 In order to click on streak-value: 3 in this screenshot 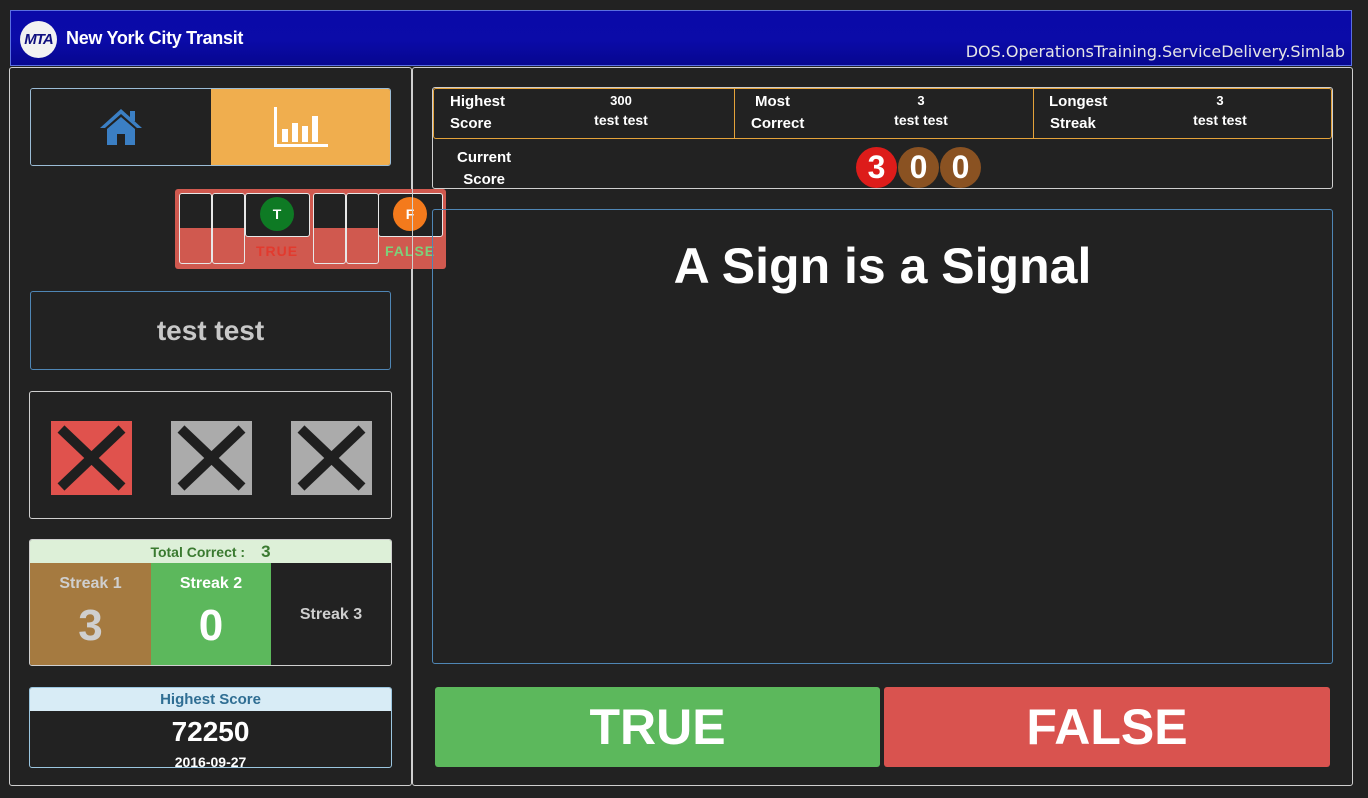, I will do `click(90, 625)`.